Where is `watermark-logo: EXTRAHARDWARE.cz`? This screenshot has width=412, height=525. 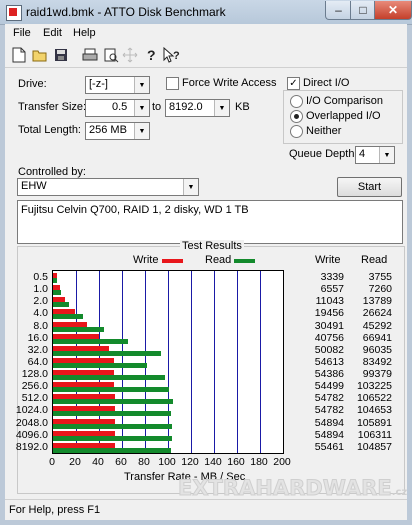 watermark-logo: EXTRAHARDWARE.cz is located at coordinates (293, 488).